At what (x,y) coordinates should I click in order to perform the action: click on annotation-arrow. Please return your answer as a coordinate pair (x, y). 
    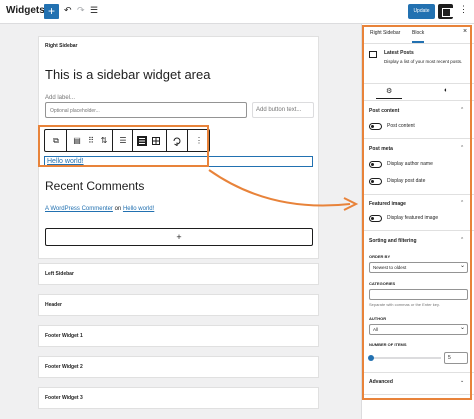
    Looking at the image, I should click on (283, 190).